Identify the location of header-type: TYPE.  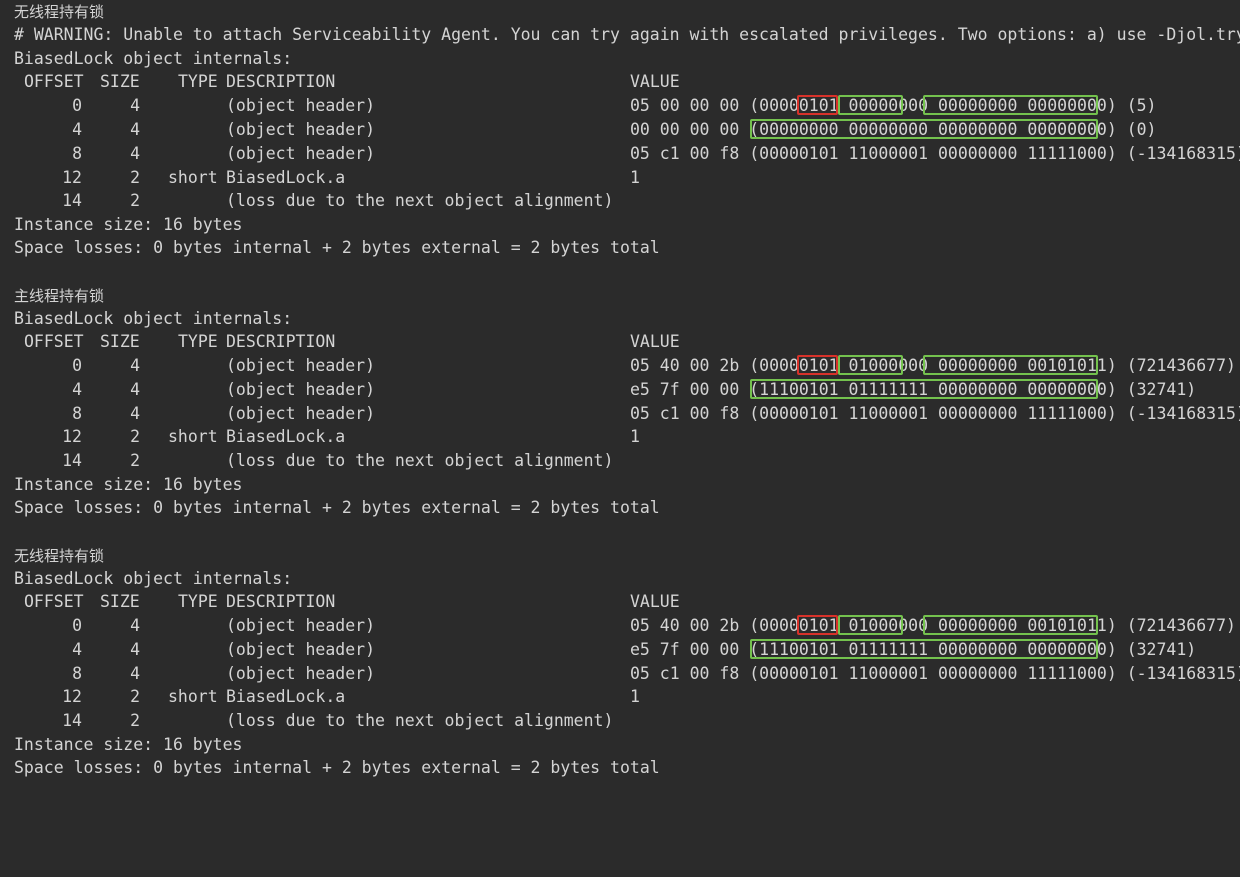
(198, 601).